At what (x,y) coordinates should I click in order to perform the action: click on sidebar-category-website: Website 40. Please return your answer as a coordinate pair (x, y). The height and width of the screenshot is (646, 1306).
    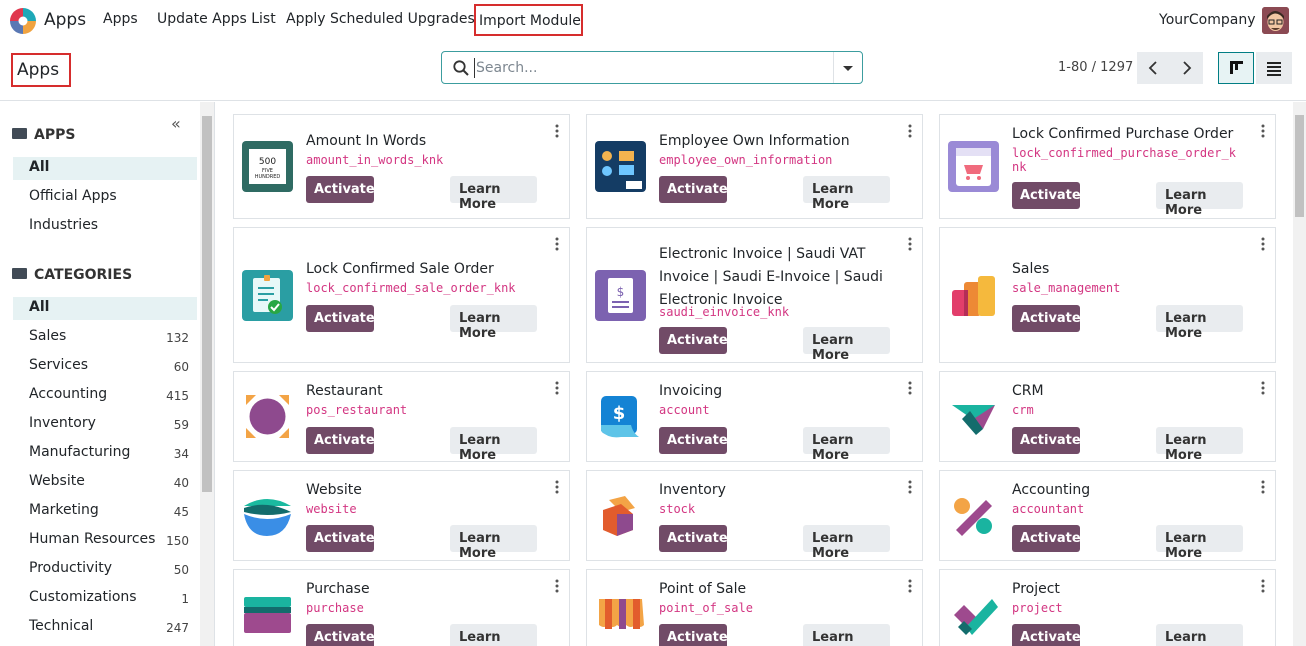
    Looking at the image, I should click on (105, 482).